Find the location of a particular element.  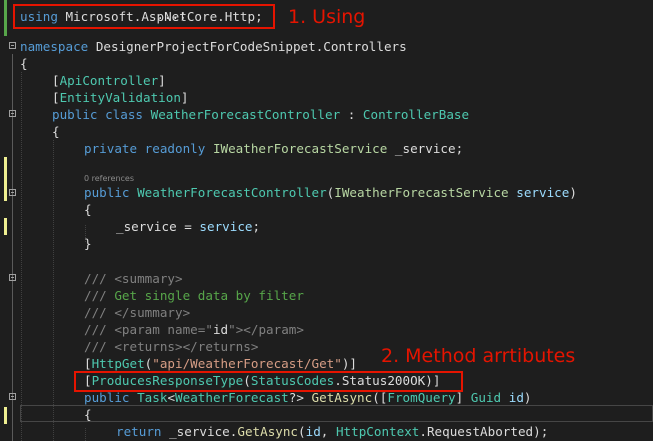

using-highlight-box is located at coordinates (144, 16).